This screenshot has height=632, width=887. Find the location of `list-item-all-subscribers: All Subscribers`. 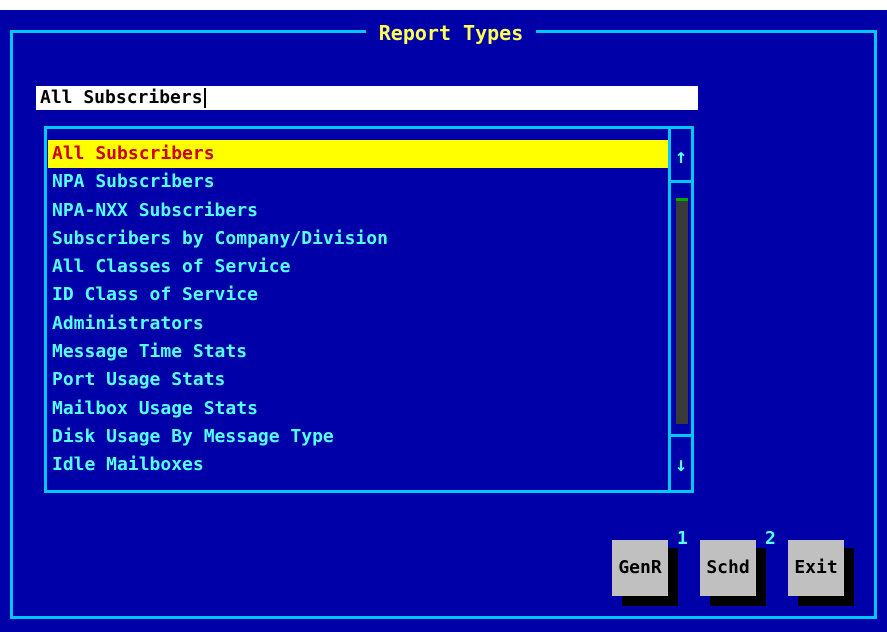

list-item-all-subscribers: All Subscribers is located at coordinates (358, 154).